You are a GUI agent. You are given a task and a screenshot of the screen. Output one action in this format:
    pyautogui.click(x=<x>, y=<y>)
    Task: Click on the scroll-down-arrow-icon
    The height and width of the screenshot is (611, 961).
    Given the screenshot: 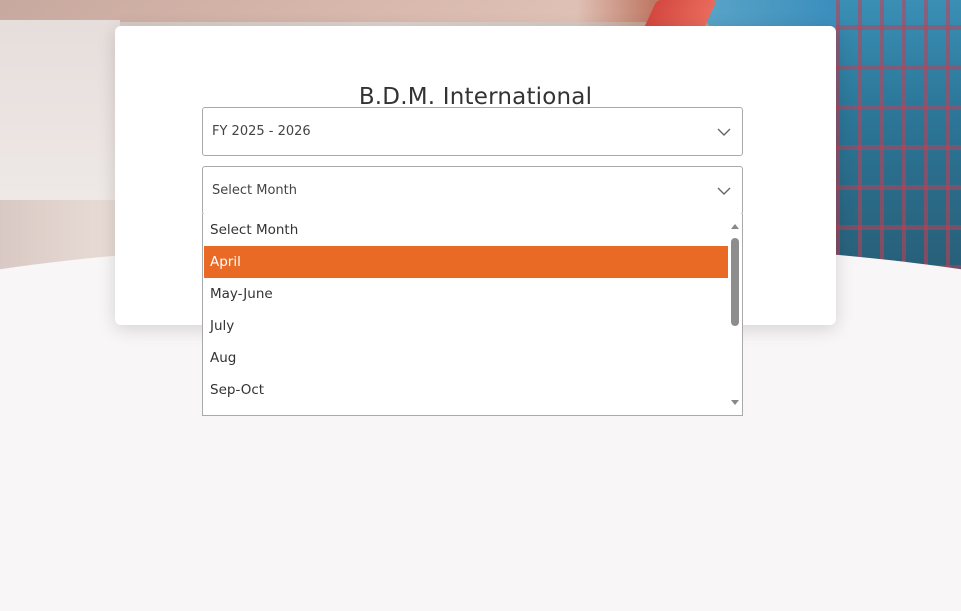 What is the action you would take?
    pyautogui.click(x=735, y=402)
    